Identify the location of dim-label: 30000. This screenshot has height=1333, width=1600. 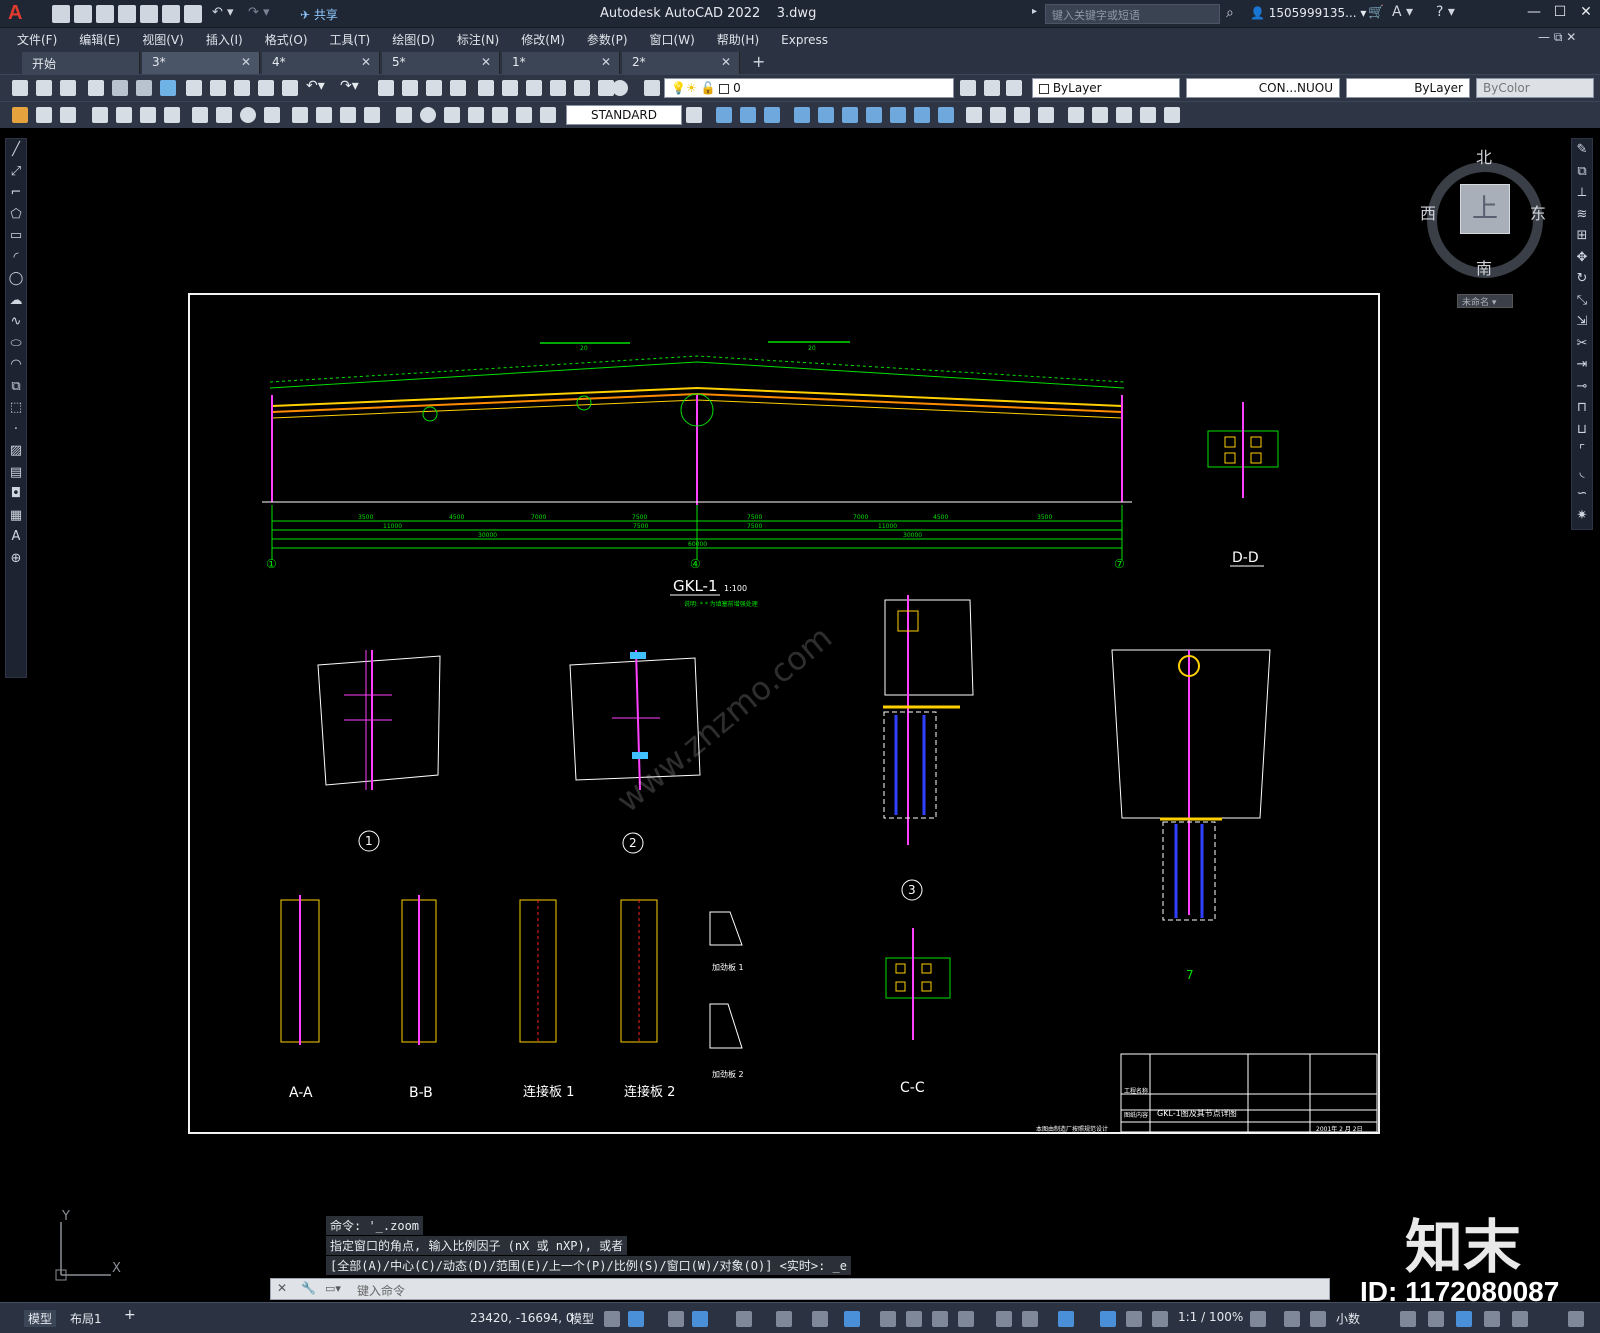
(487, 535).